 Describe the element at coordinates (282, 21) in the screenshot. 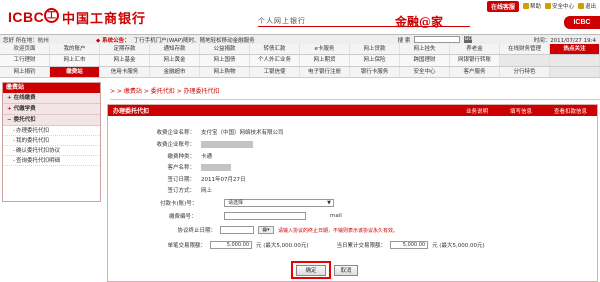

I see `personal-bank-title: 个人网上银行` at that location.